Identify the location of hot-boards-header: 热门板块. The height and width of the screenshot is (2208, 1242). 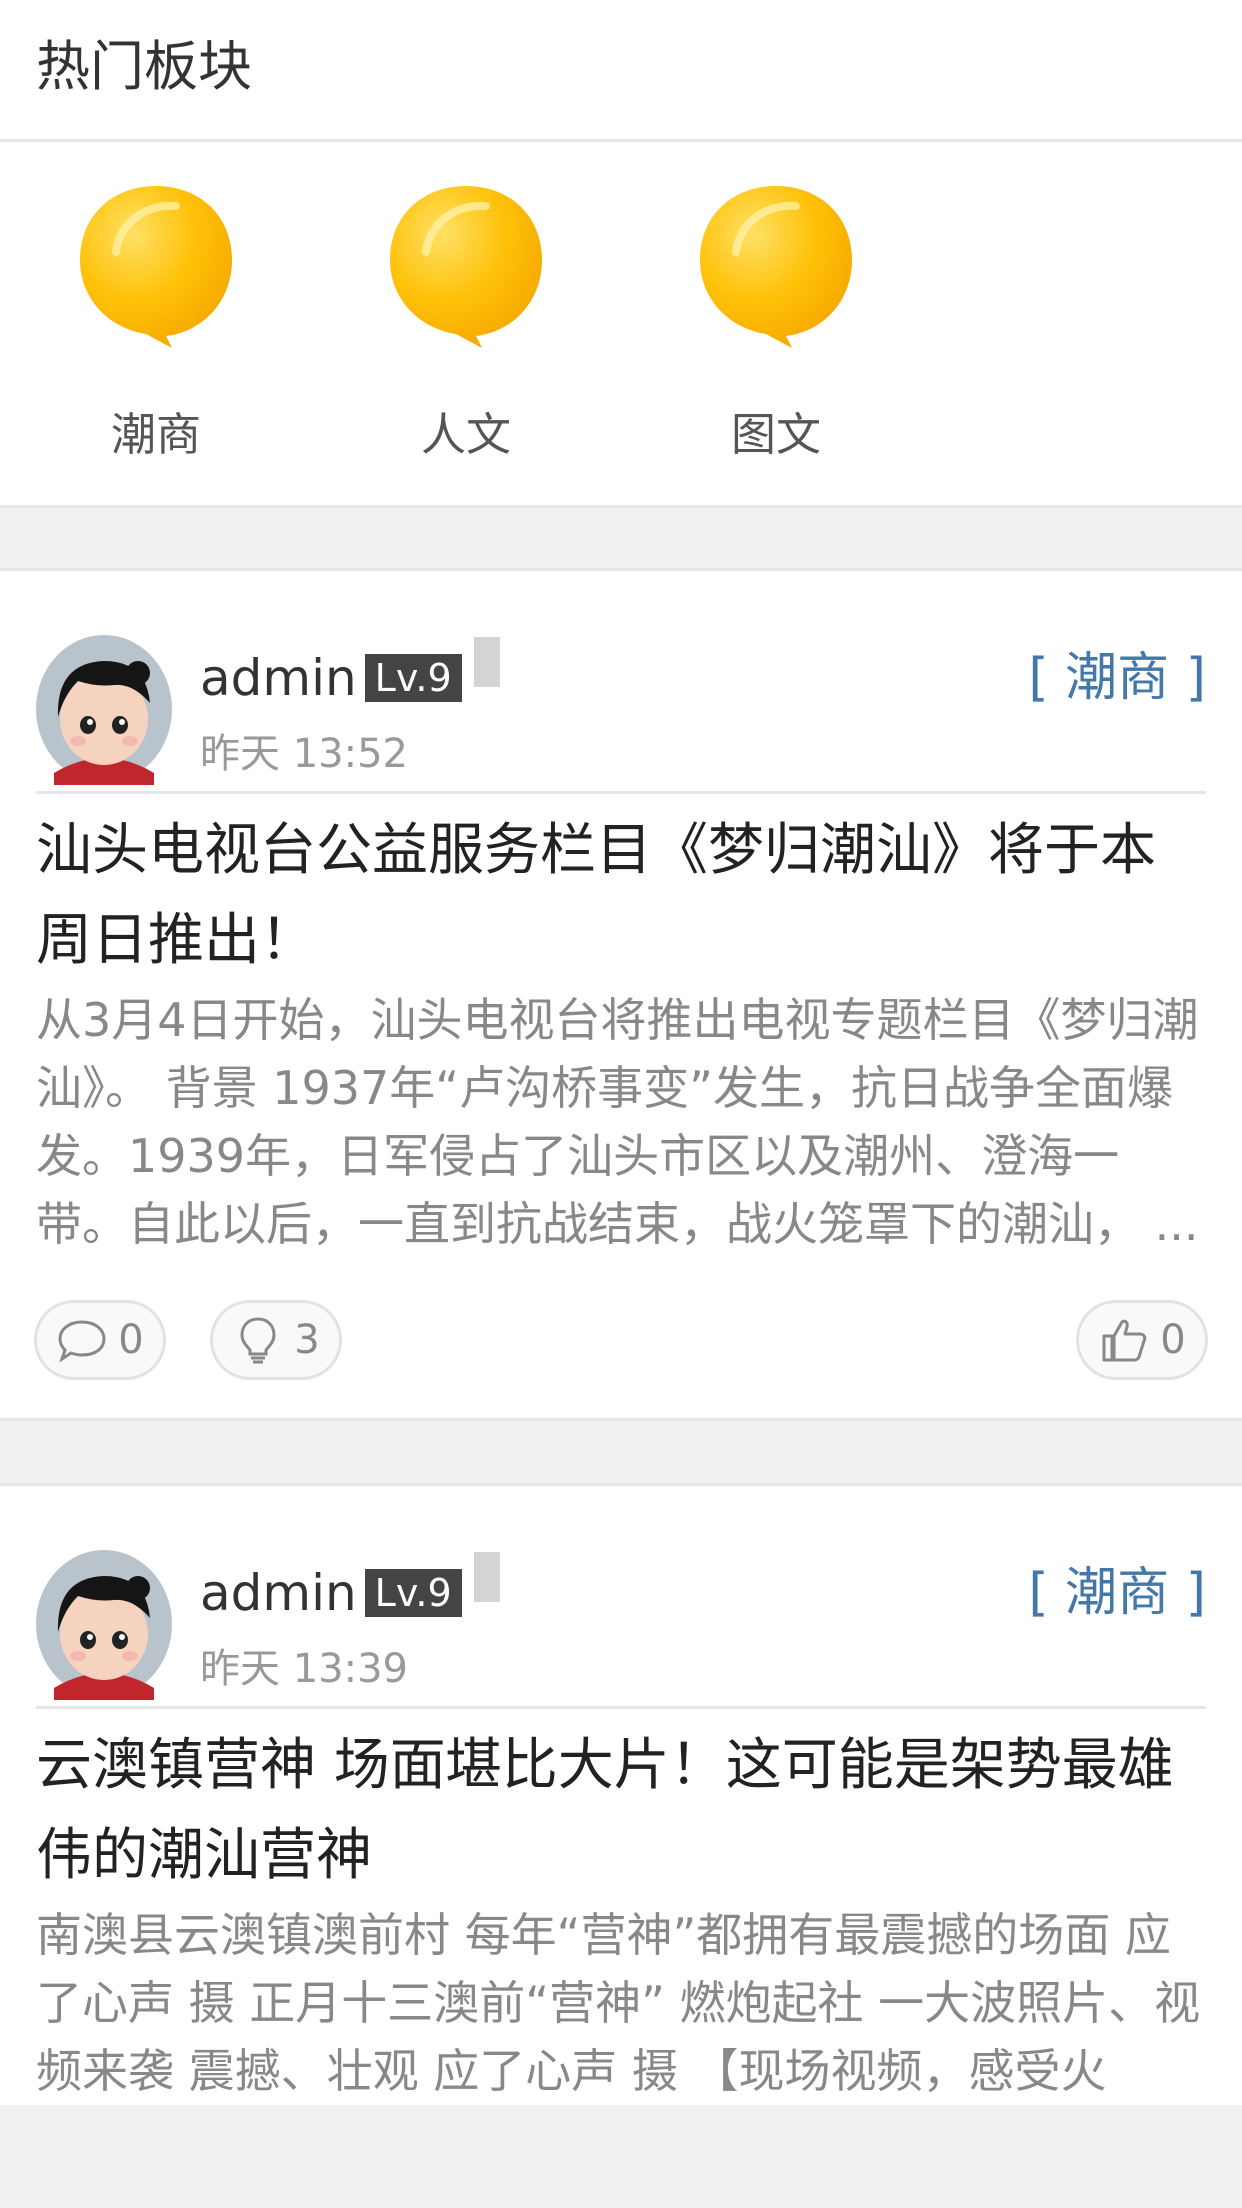
(621, 71).